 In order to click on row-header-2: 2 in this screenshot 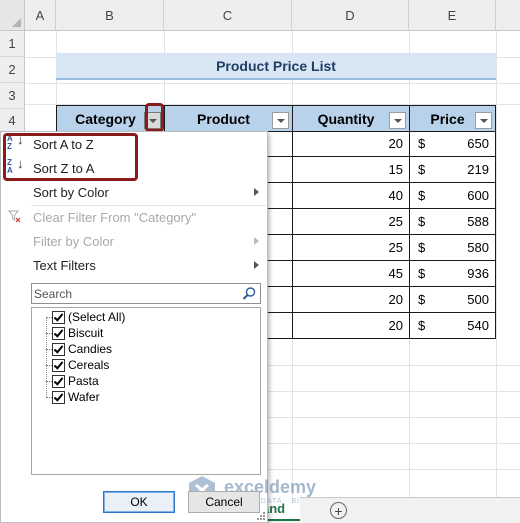, I will do `click(12, 70)`.